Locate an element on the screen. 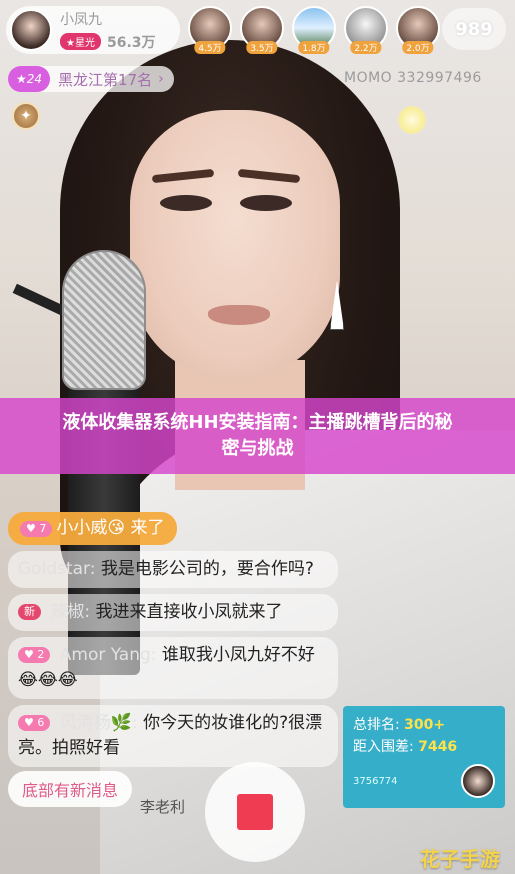  medal-icon: ✦ is located at coordinates (26, 116).